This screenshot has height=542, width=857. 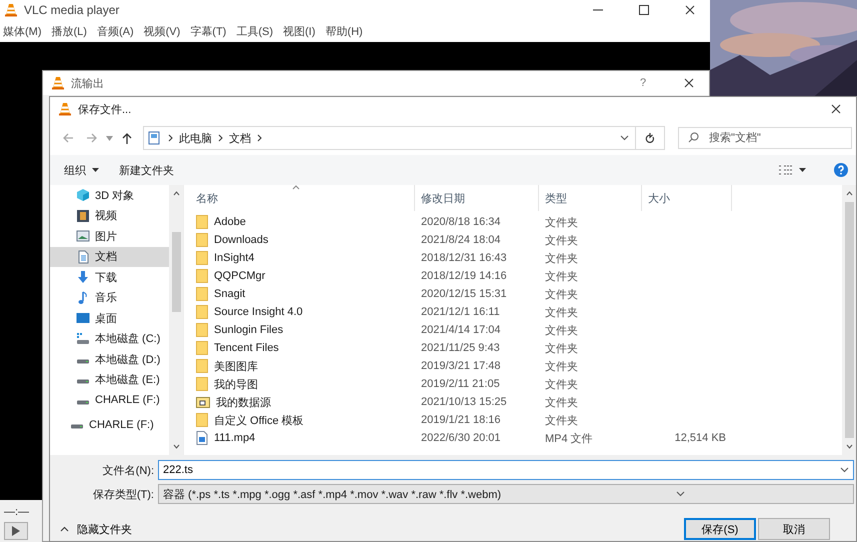 What do you see at coordinates (720, 529) in the screenshot?
I see `save-button: 保存(S)` at bounding box center [720, 529].